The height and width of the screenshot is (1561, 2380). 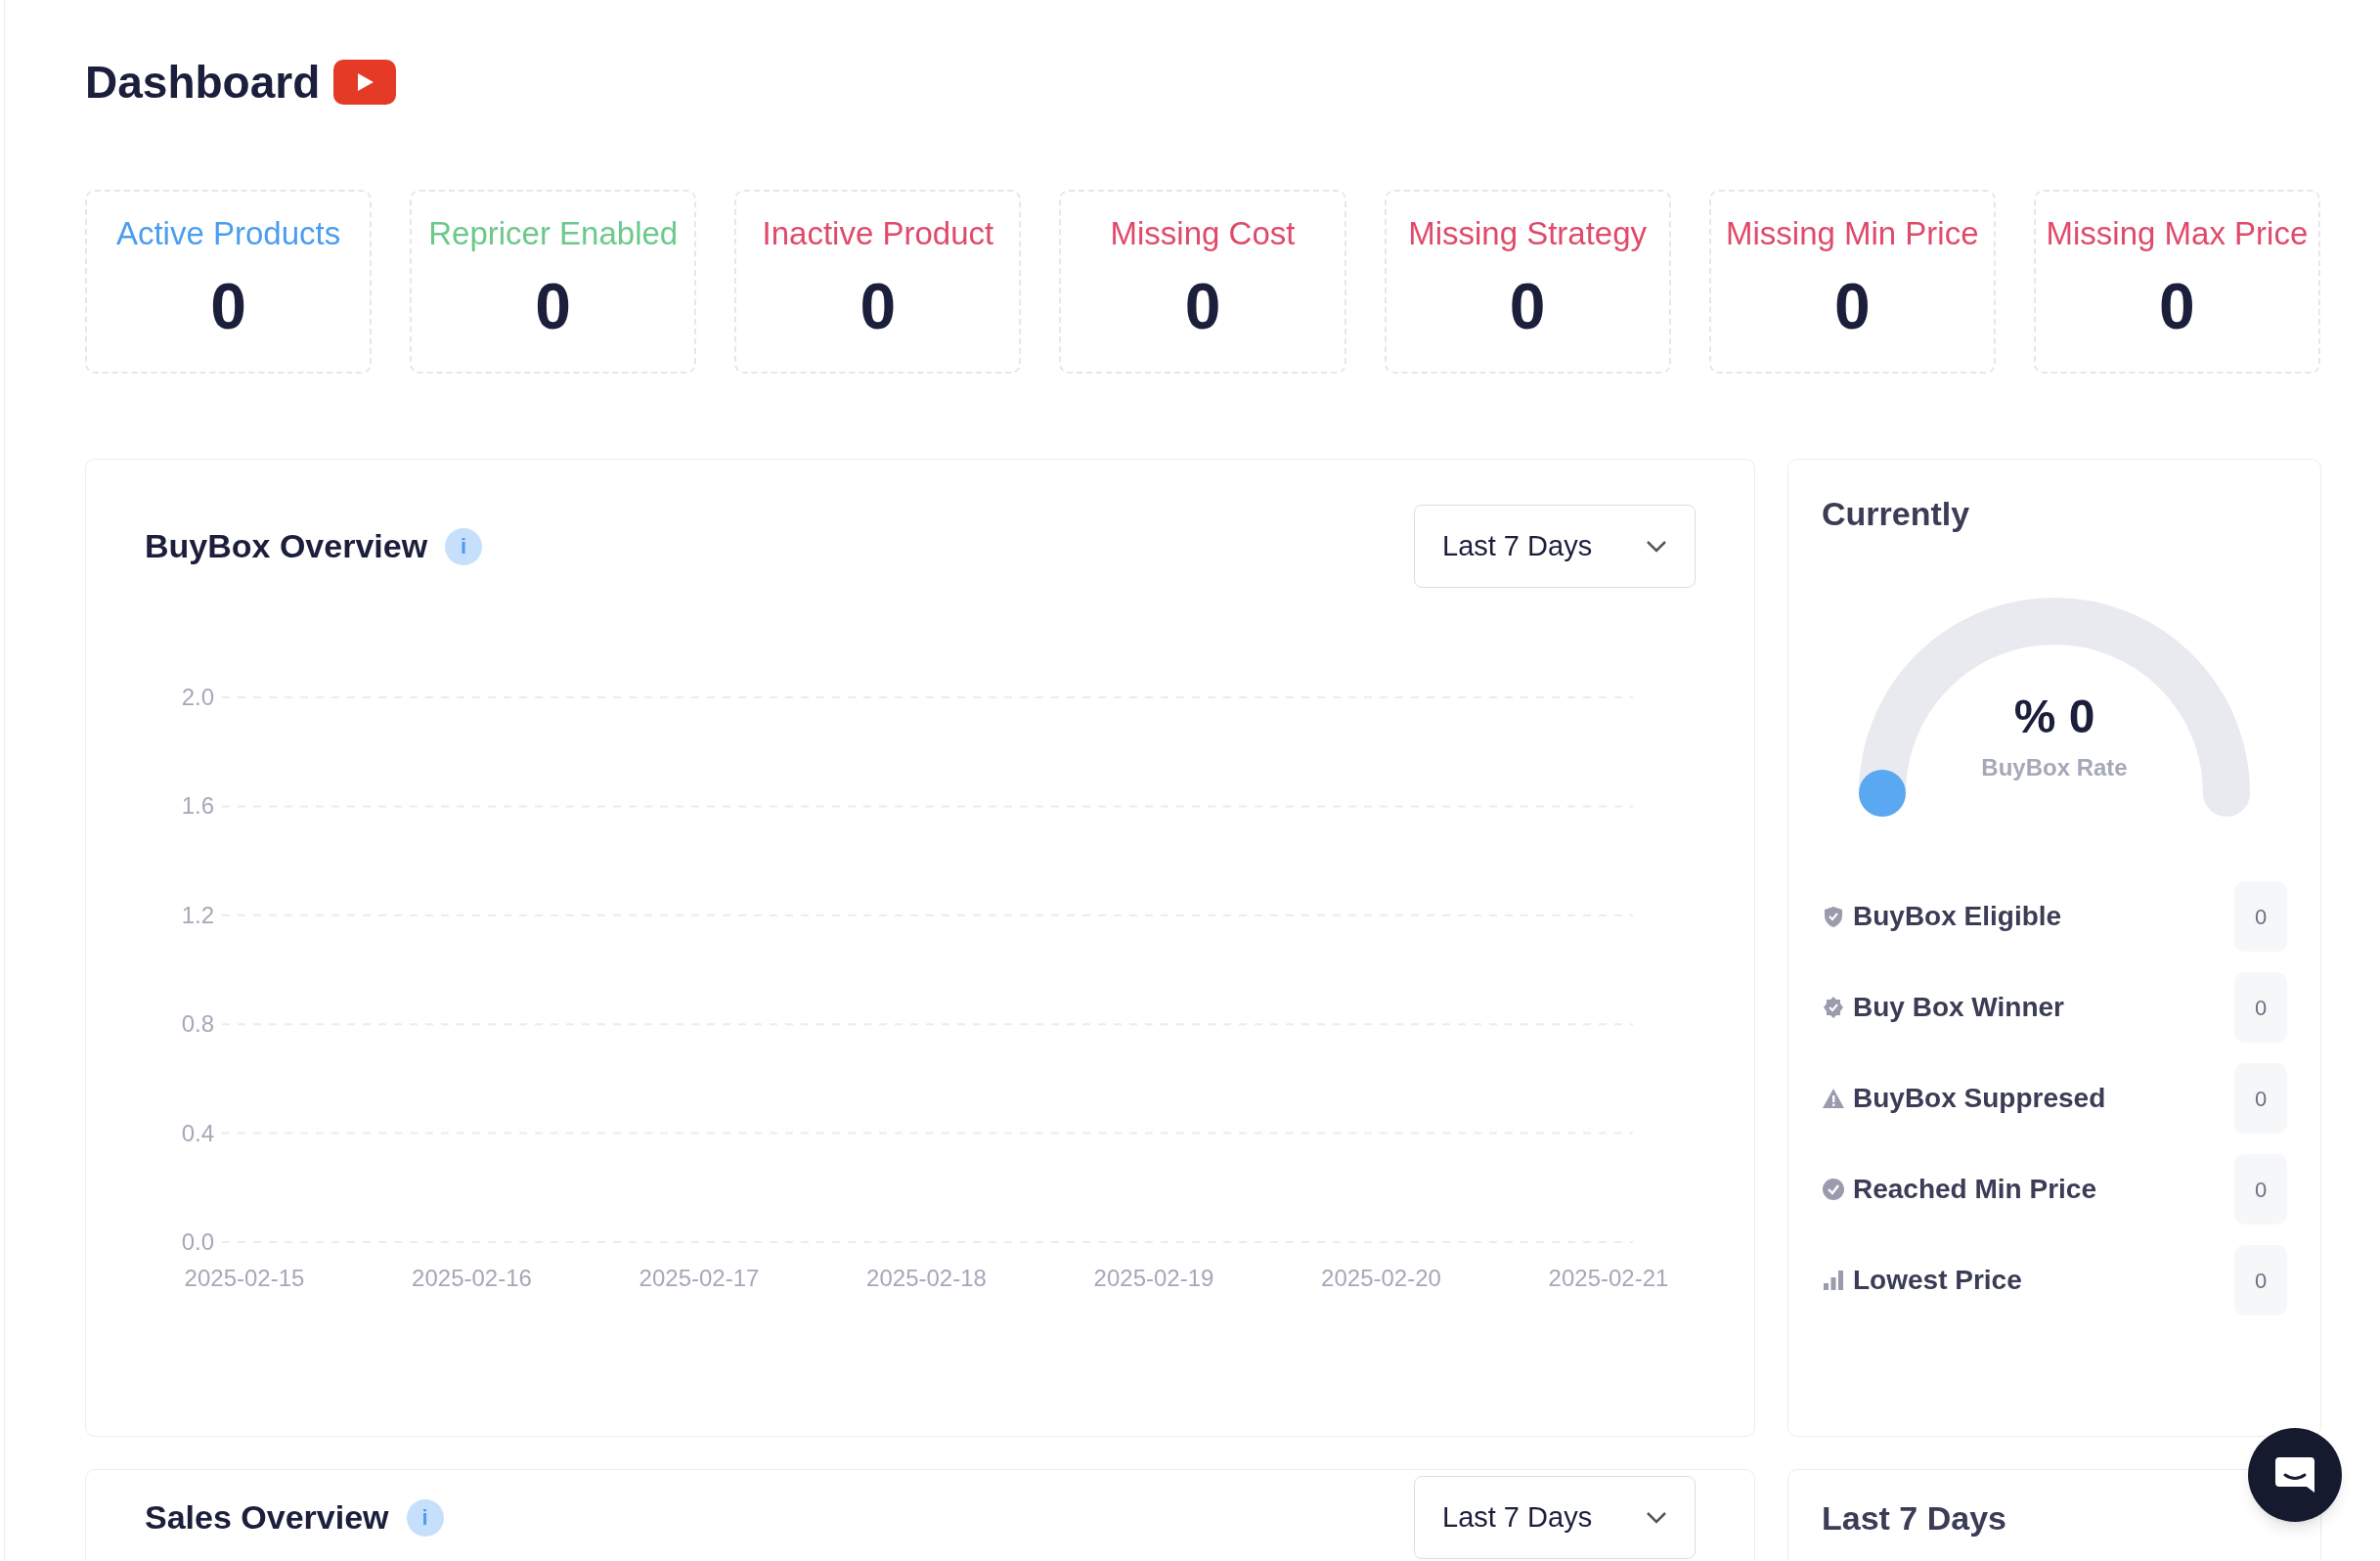 What do you see at coordinates (699, 1276) in the screenshot?
I see `x-axis-label: 2025-02-17` at bounding box center [699, 1276].